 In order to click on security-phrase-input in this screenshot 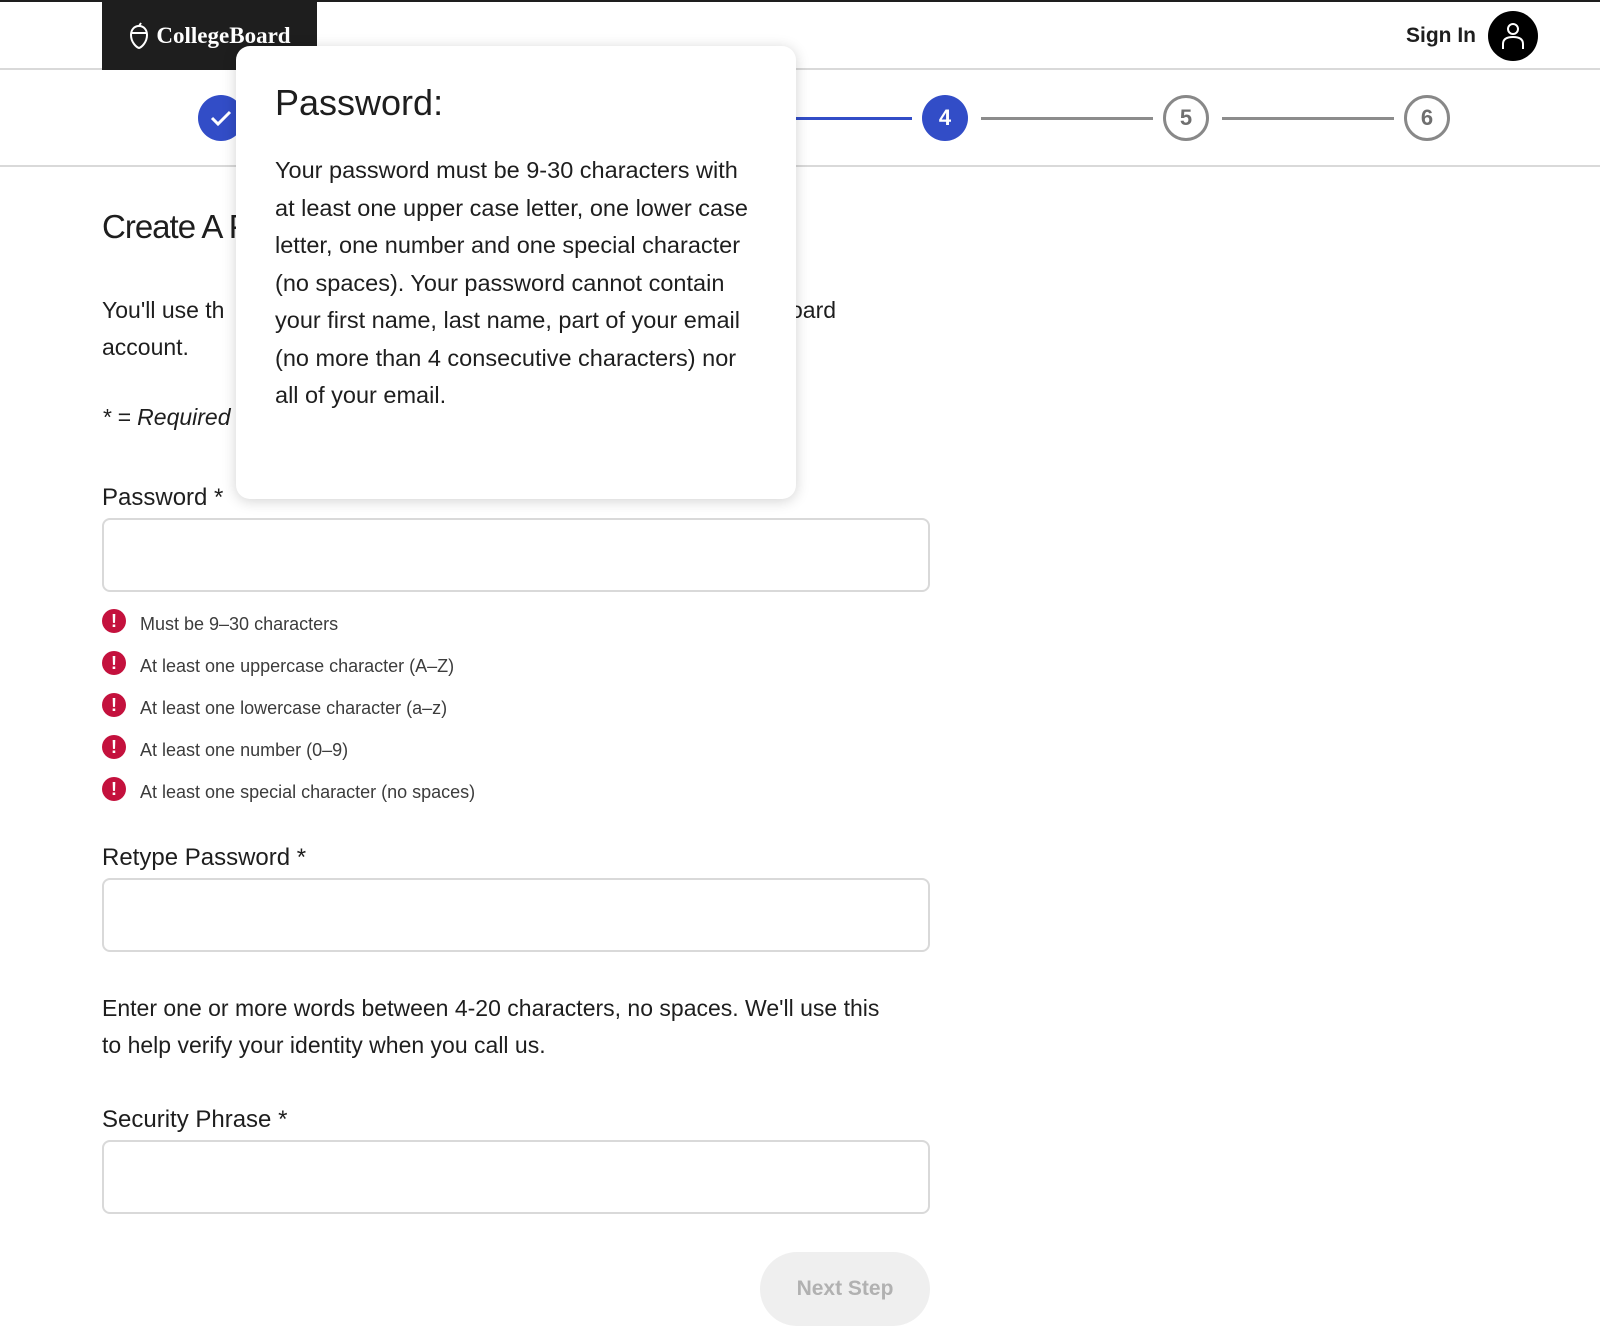, I will do `click(516, 1177)`.